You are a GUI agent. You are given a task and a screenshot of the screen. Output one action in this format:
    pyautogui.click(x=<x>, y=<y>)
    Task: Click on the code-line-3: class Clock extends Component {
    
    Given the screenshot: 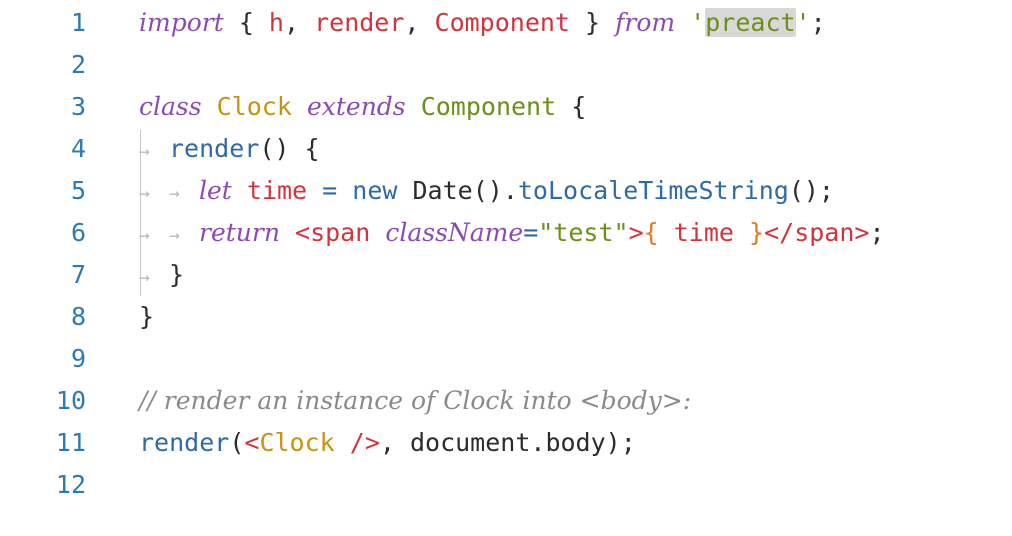 What is the action you would take?
    pyautogui.click(x=362, y=107)
    